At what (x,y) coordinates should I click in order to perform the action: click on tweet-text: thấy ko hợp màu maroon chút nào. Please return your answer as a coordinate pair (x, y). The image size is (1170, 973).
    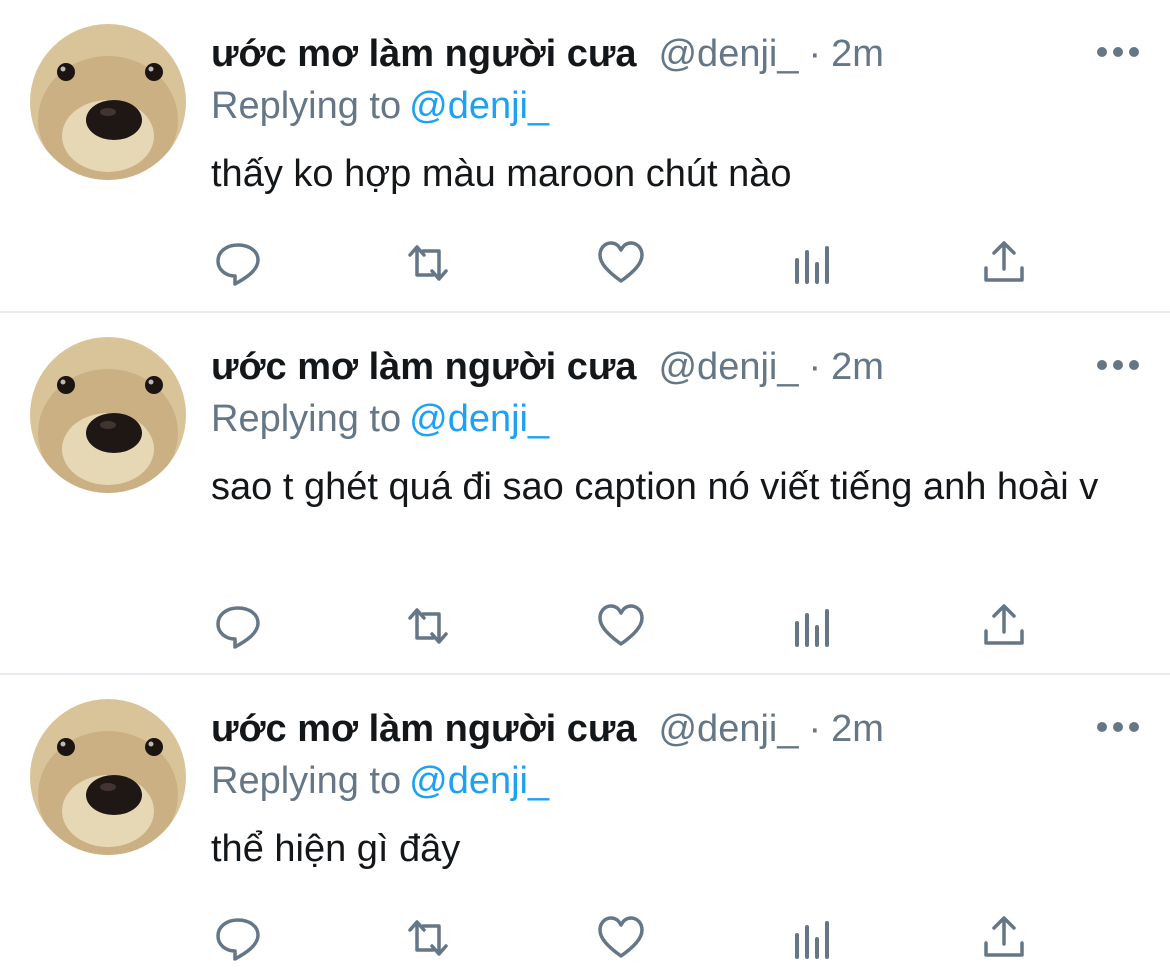
    Looking at the image, I should click on (501, 174).